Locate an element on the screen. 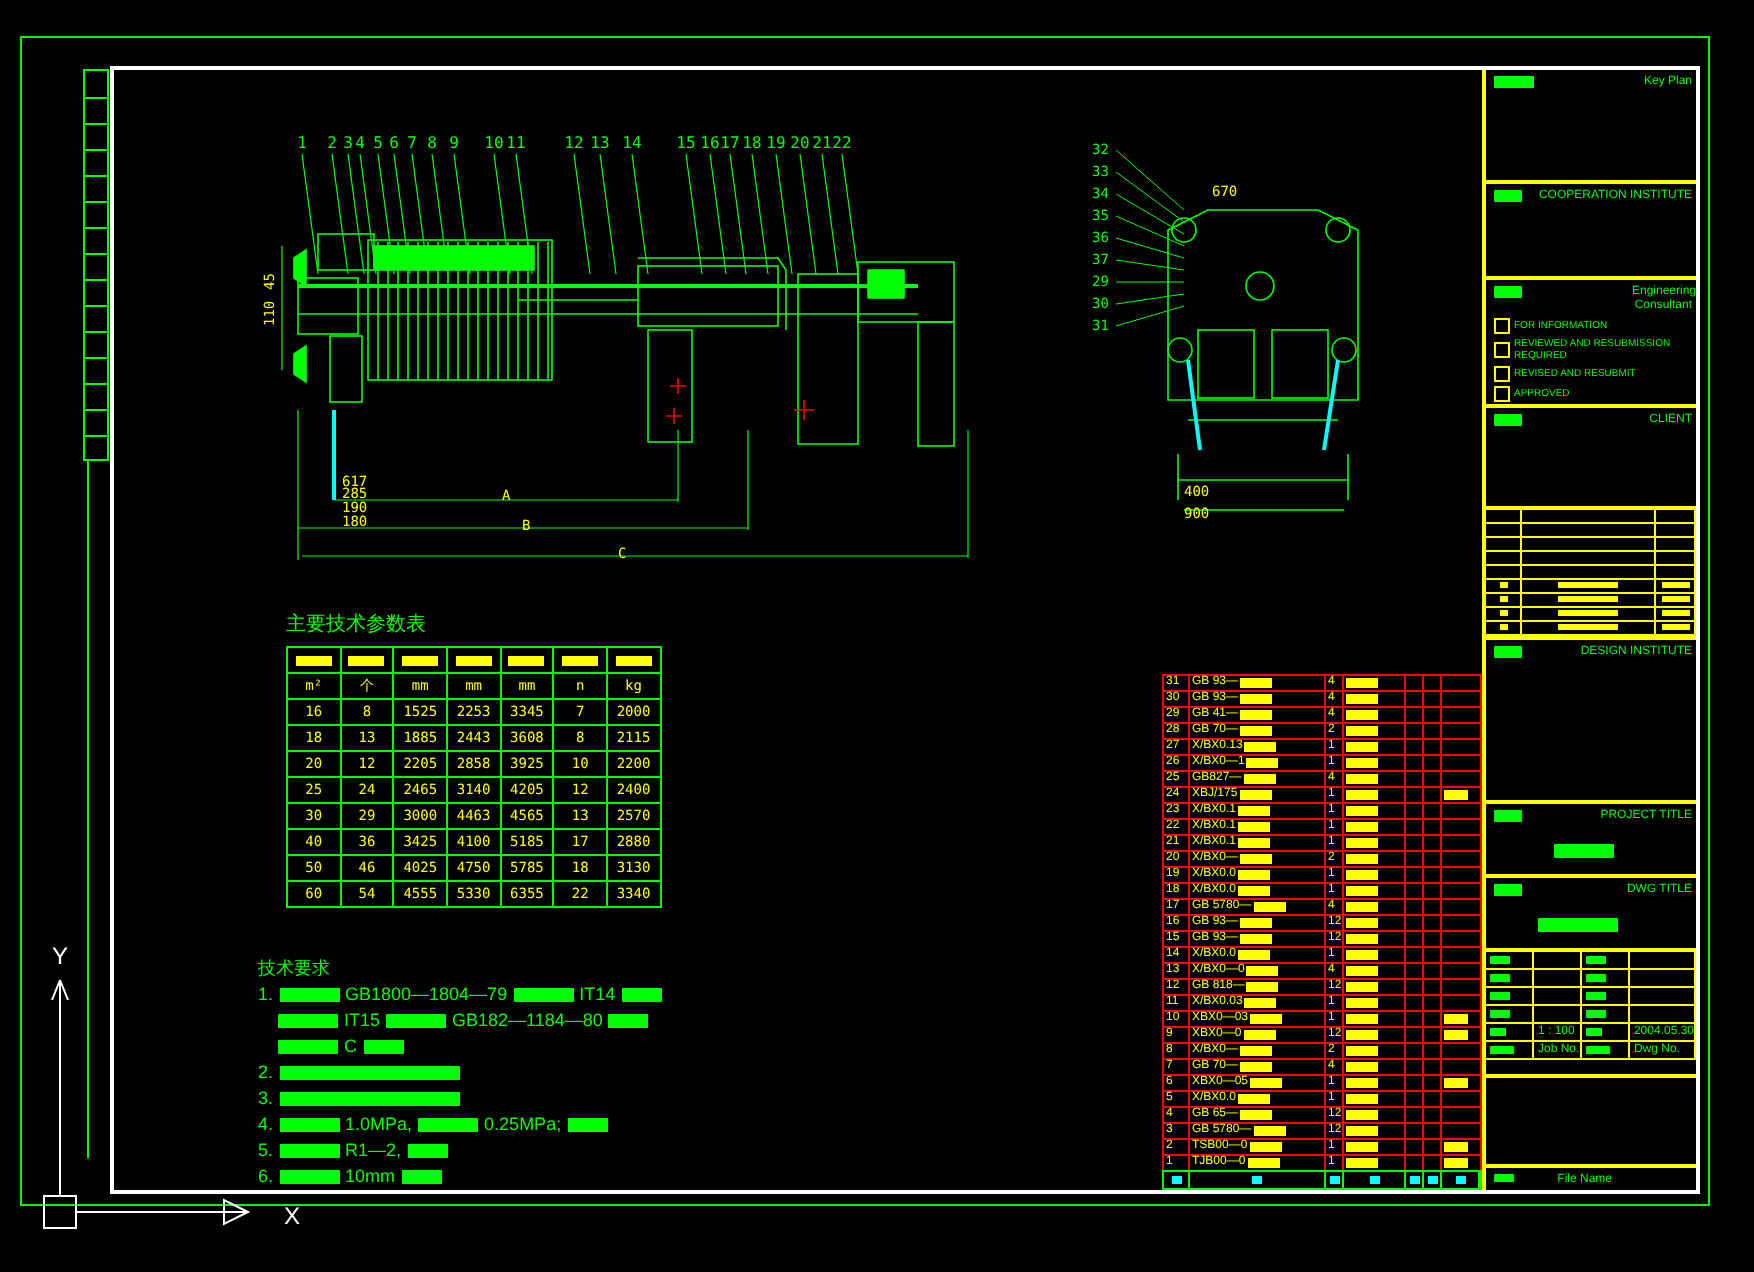 The height and width of the screenshot is (1272, 1754). callout-number: 1 is located at coordinates (302, 143).